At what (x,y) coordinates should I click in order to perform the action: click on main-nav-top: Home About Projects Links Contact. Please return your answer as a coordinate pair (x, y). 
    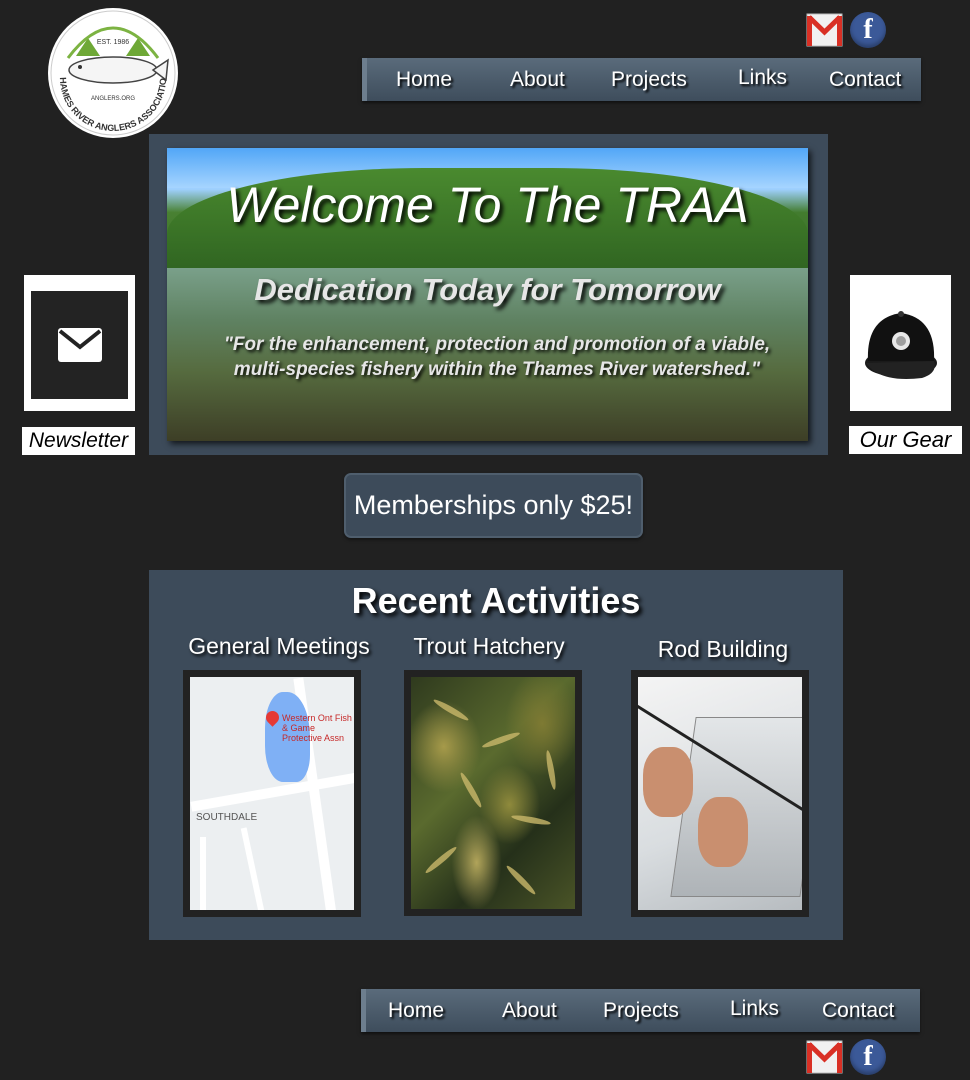
    Looking at the image, I should click on (641, 79).